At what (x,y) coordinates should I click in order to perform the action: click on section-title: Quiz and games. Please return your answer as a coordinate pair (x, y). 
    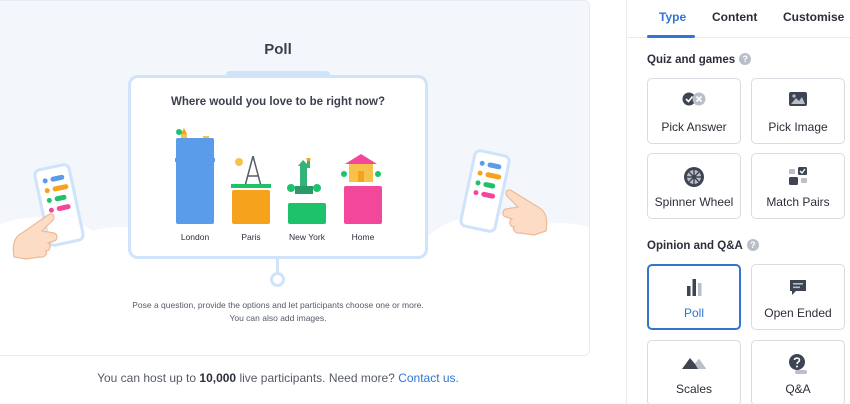
    Looking at the image, I should click on (691, 60).